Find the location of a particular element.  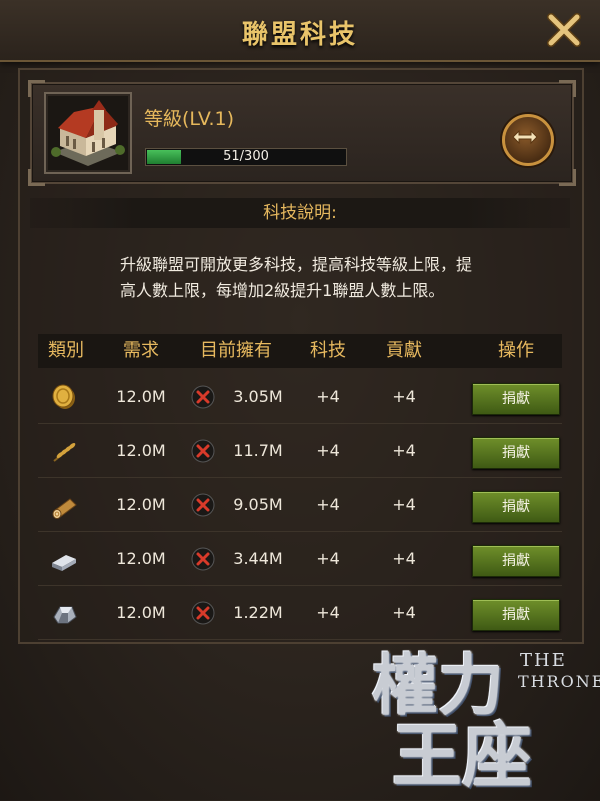

owned-value: 11.7M is located at coordinates (258, 450).